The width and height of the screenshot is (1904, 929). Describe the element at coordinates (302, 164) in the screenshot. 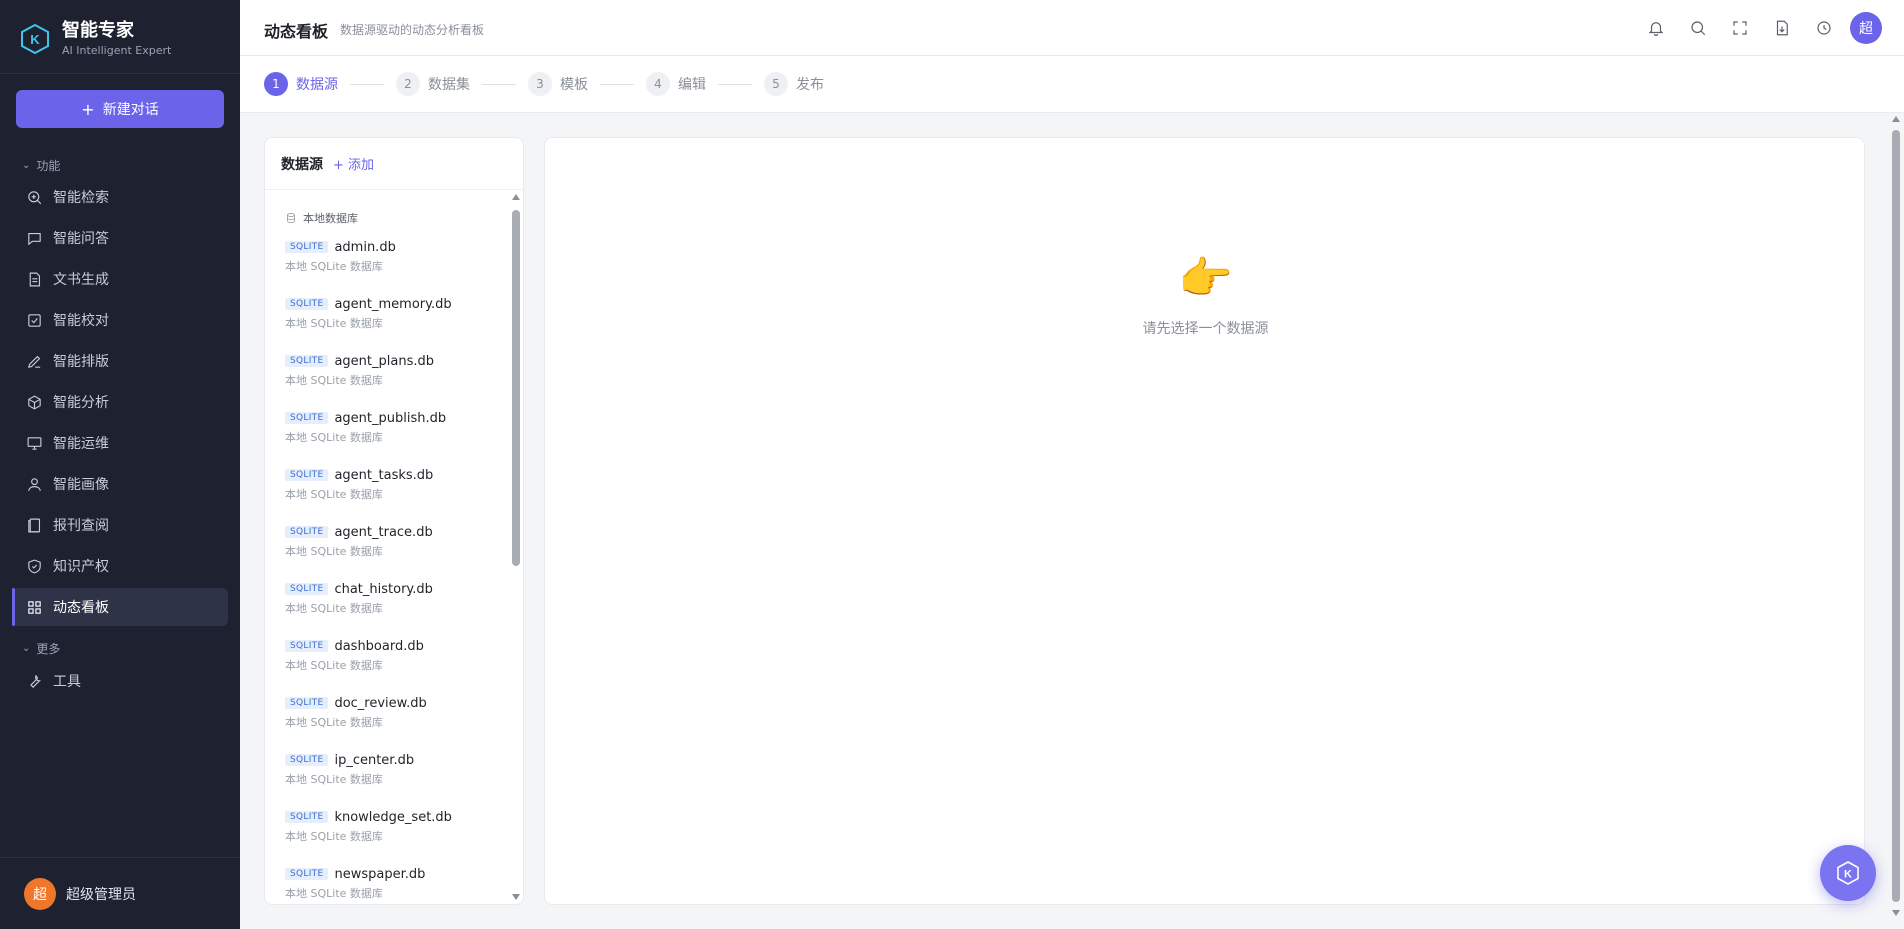

I see `datasource-panel-title: 数据源` at that location.